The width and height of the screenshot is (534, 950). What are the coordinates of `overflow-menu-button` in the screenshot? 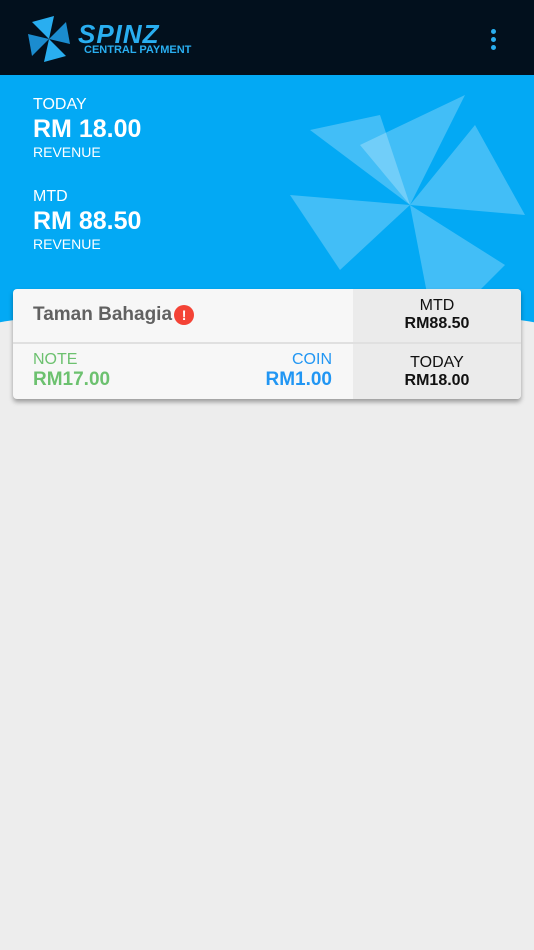 It's located at (493, 39).